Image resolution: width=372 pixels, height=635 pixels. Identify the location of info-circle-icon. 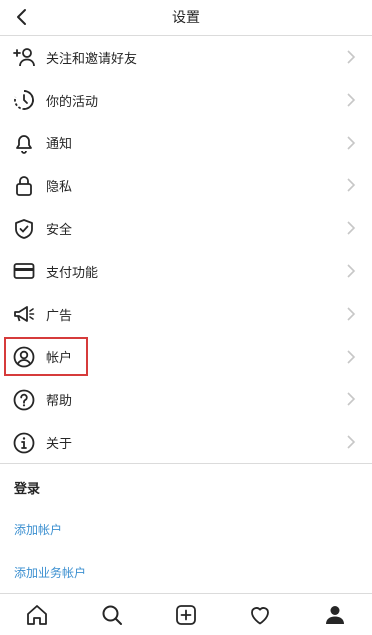
(24, 443).